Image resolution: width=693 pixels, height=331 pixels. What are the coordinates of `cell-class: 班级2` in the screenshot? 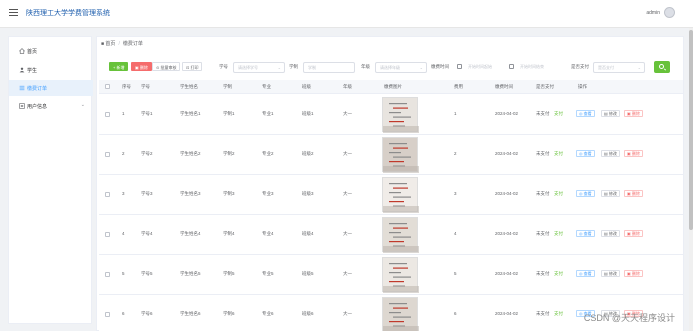 It's located at (308, 153).